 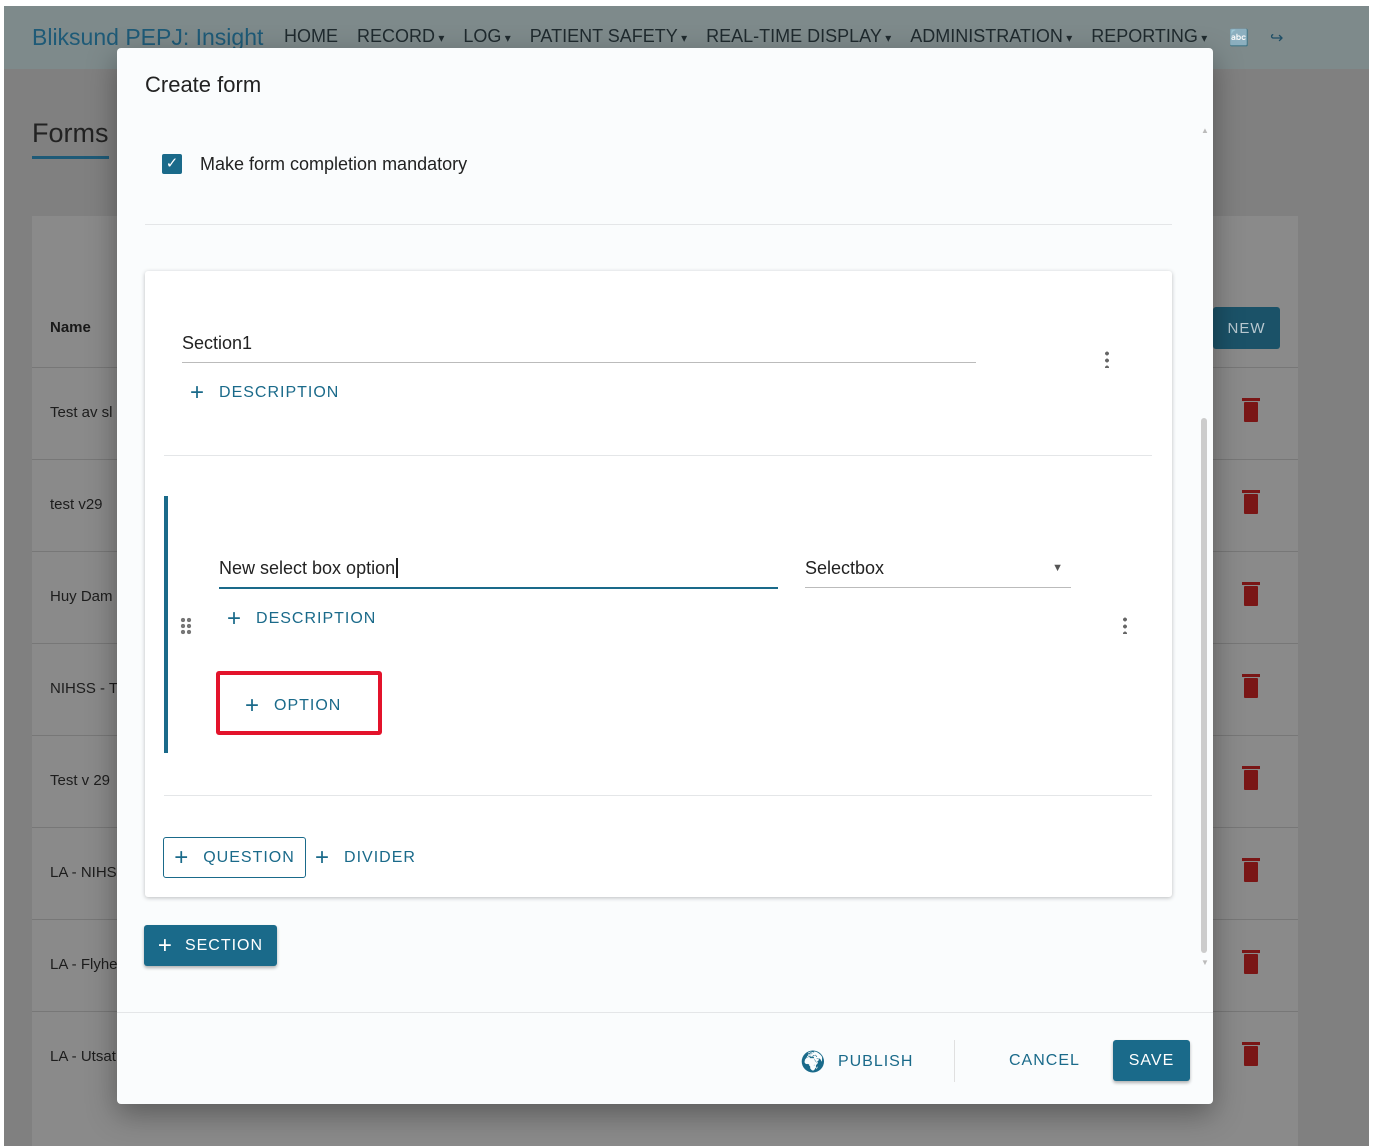 I want to click on title-underline, so click(x=70, y=157).